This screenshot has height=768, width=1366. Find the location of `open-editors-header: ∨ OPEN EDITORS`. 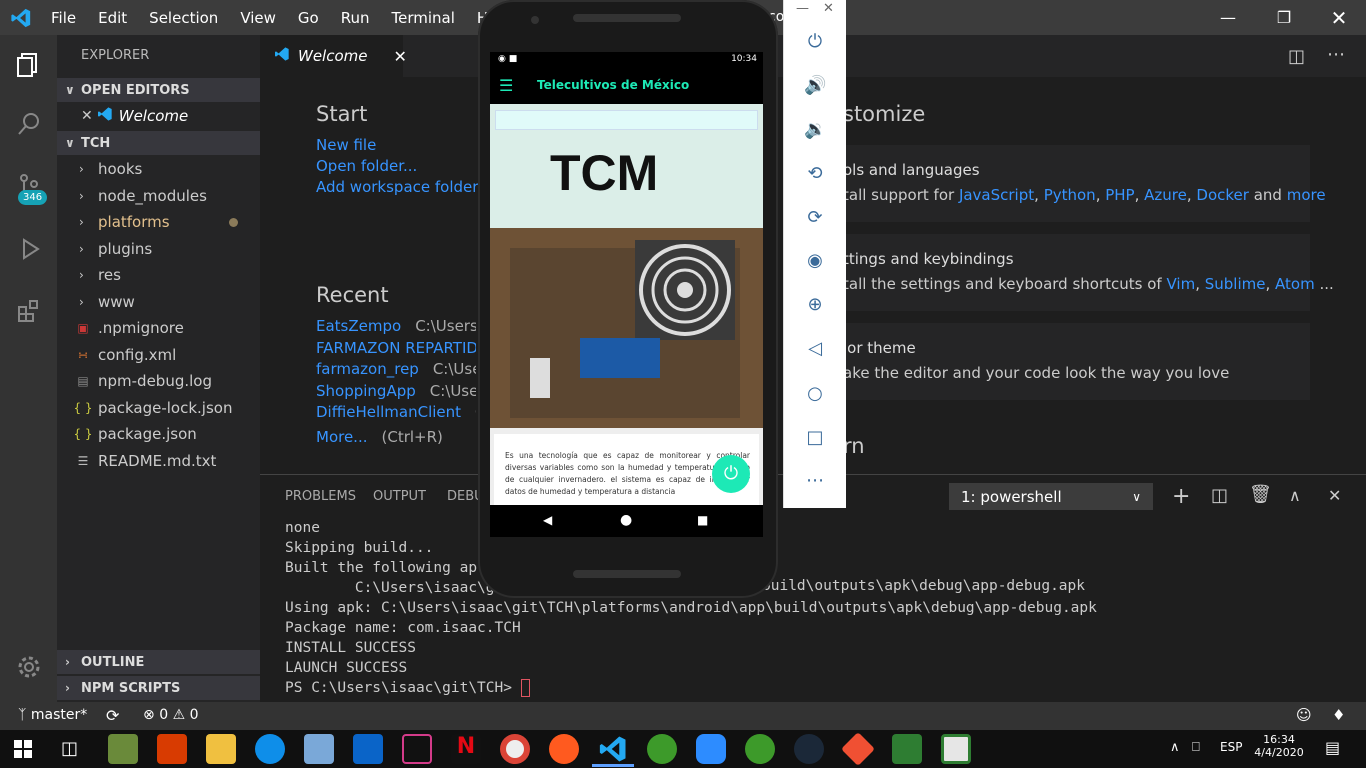

open-editors-header: ∨ OPEN EDITORS is located at coordinates (158, 90).